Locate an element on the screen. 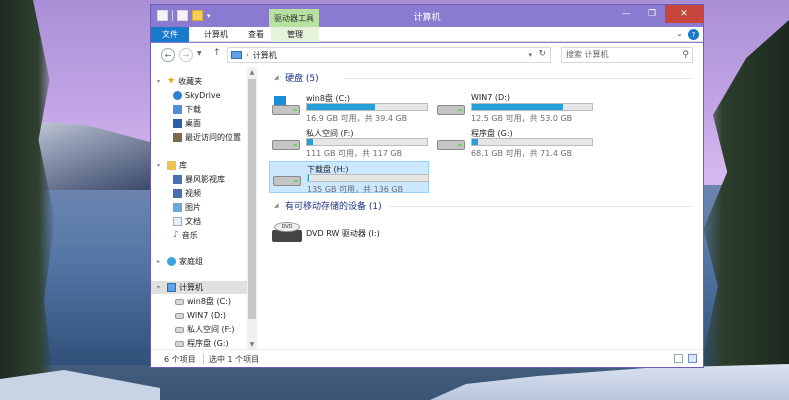  nav-desktop: 桌面 is located at coordinates (187, 123).